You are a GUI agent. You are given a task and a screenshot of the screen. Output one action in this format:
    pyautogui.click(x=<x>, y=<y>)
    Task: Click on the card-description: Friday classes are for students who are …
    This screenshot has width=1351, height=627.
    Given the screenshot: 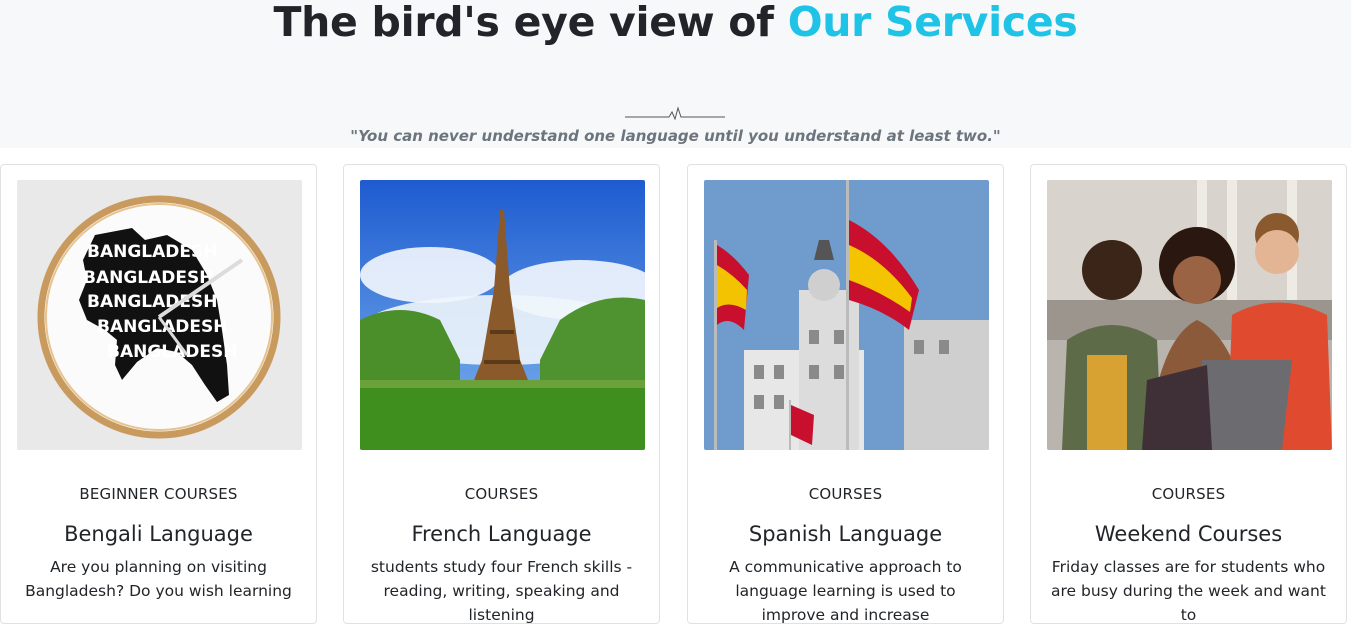 What is the action you would take?
    pyautogui.click(x=1188, y=591)
    